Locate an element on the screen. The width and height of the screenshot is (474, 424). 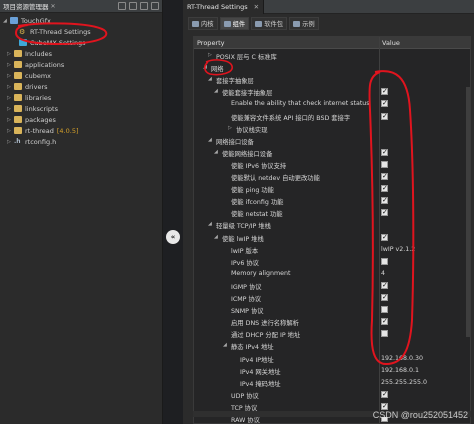
table-row: ◢ 使能网络接口设备 is located at coordinates (332, 153).